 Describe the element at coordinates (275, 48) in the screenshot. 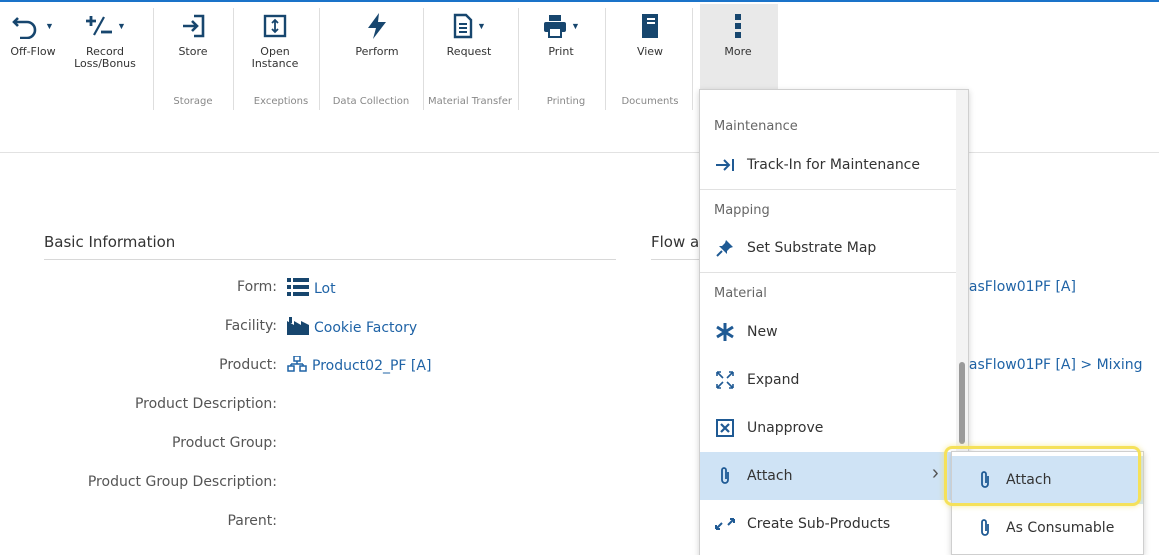

I see `open-instance-button: Open Instance` at that location.